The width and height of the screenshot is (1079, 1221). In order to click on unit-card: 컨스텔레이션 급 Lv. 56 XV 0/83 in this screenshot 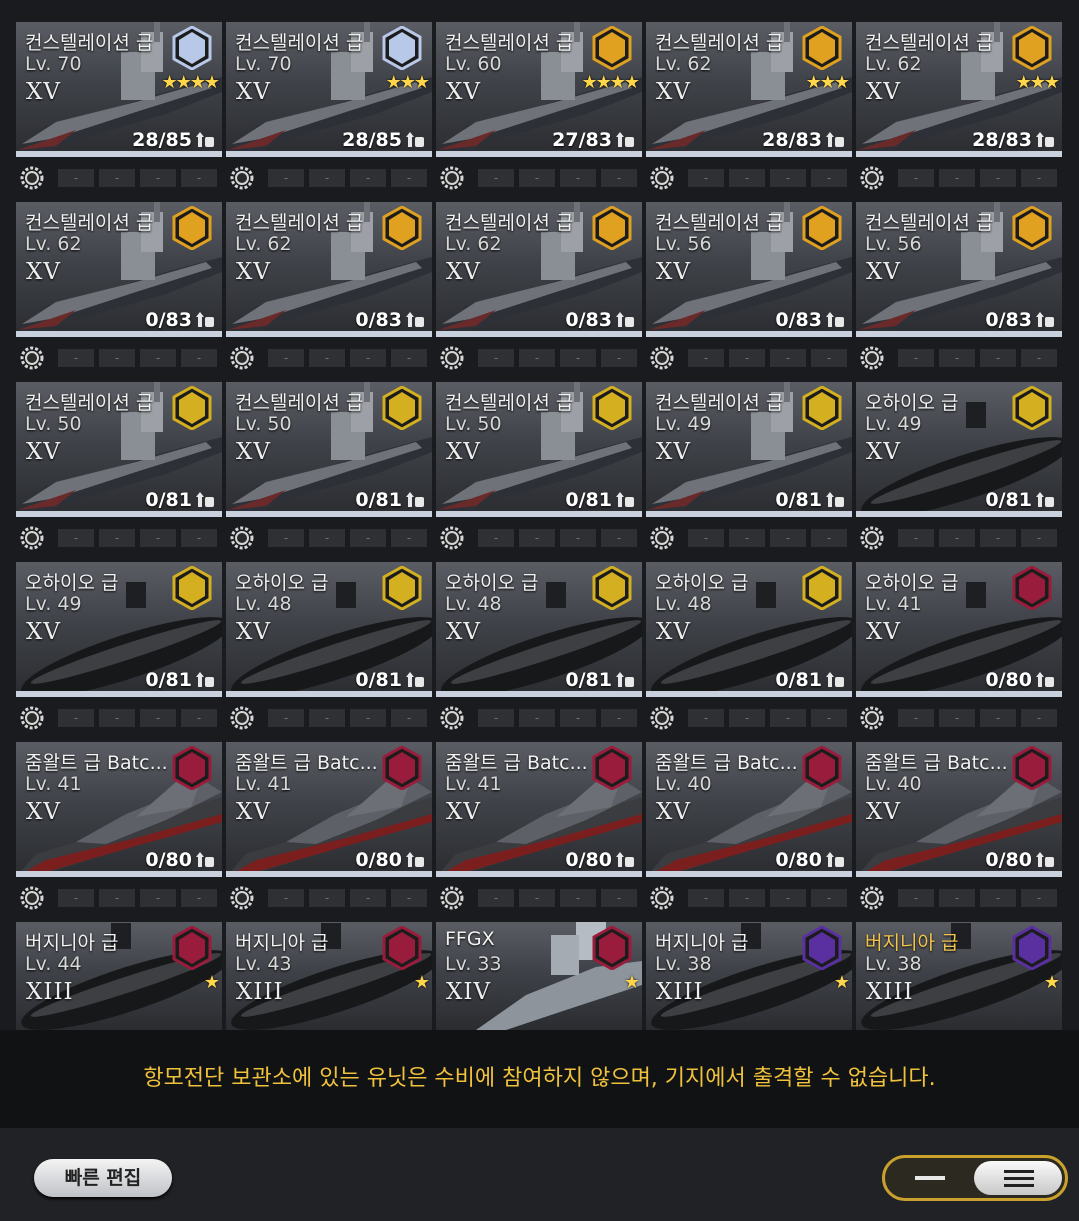, I will do `click(959, 269)`.